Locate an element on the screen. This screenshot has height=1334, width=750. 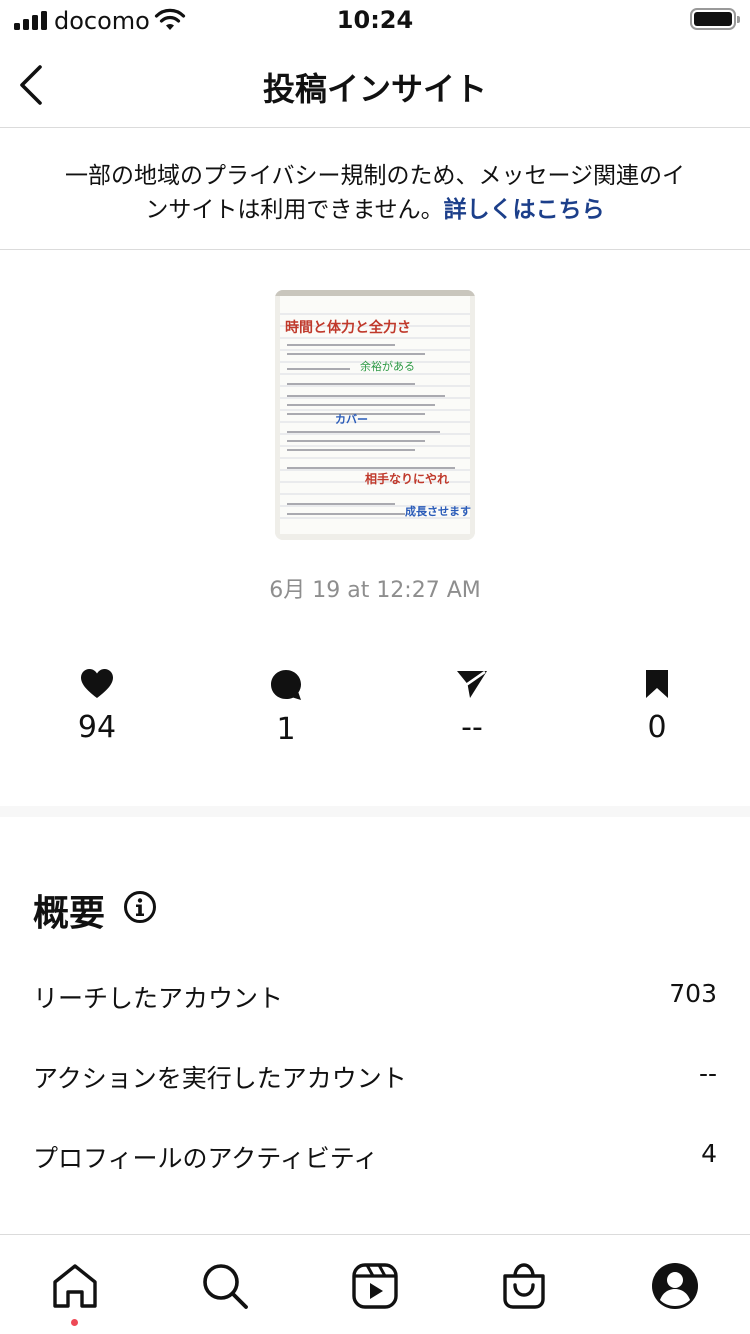
battery-icon is located at coordinates (715, 19).